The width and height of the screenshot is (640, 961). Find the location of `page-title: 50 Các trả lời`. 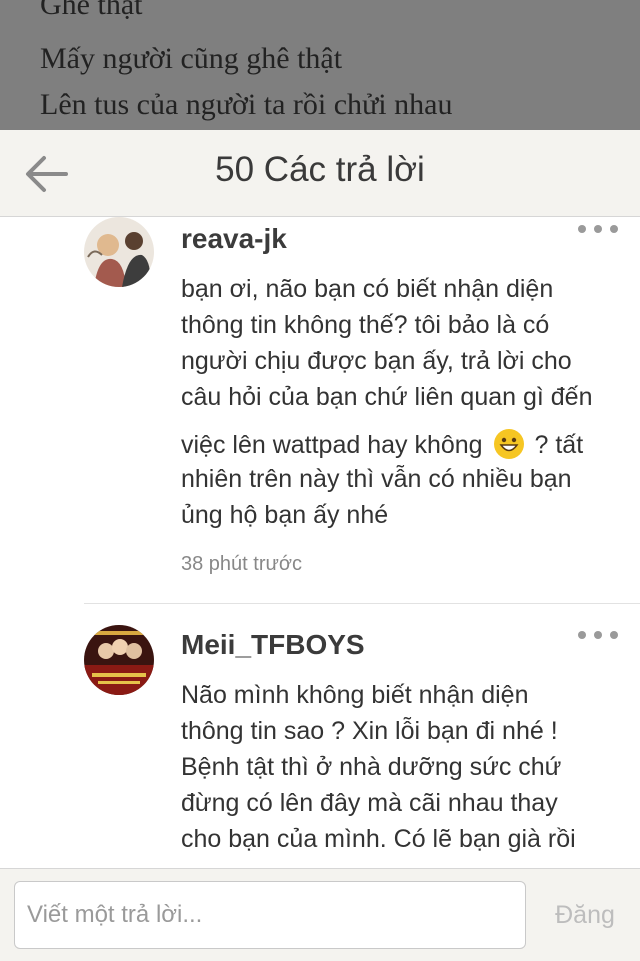

page-title: 50 Các trả lời is located at coordinates (320, 169).